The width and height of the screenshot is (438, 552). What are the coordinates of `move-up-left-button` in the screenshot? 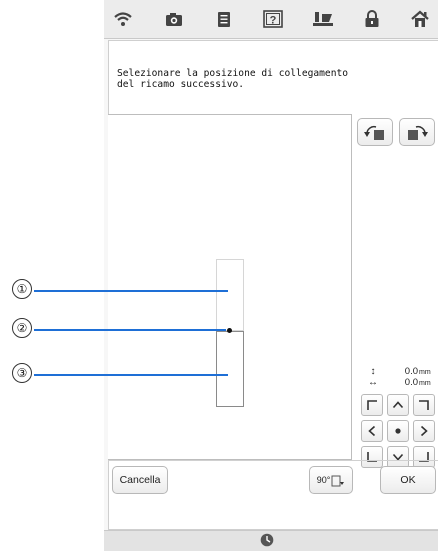 It's located at (372, 405).